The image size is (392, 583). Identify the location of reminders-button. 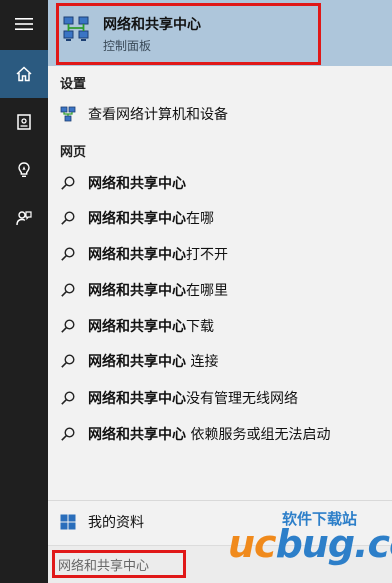
(24, 170).